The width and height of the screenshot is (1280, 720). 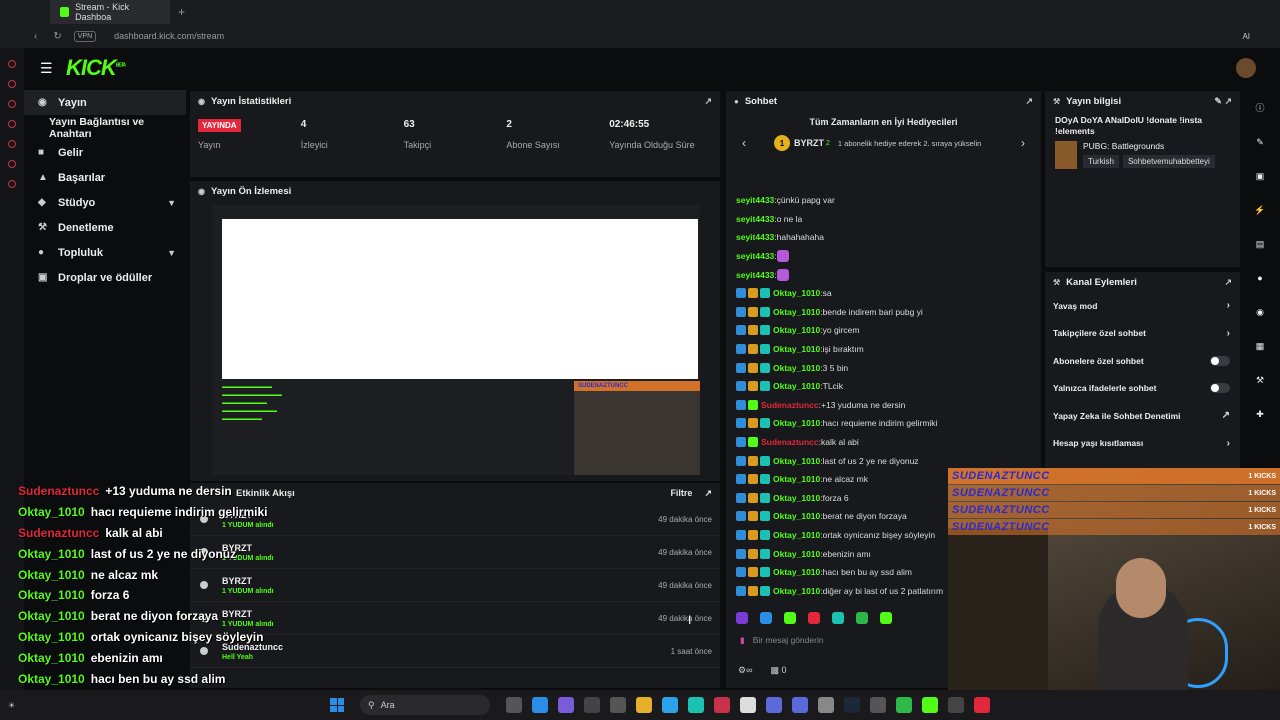 What do you see at coordinates (1260, 380) in the screenshot?
I see `wrench-icon: ⚒` at bounding box center [1260, 380].